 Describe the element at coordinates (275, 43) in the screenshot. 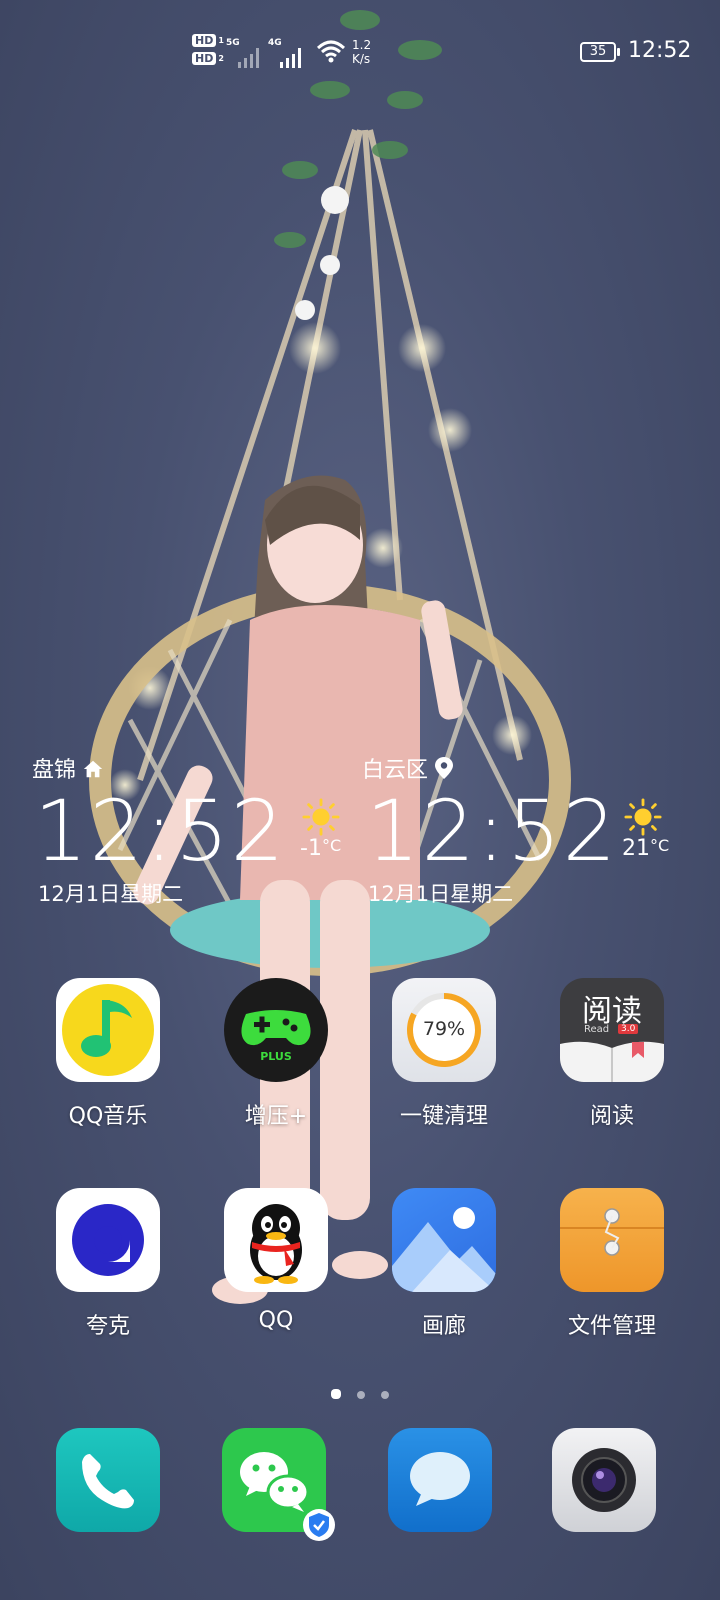

I see `sim2-network-type: 4G` at that location.